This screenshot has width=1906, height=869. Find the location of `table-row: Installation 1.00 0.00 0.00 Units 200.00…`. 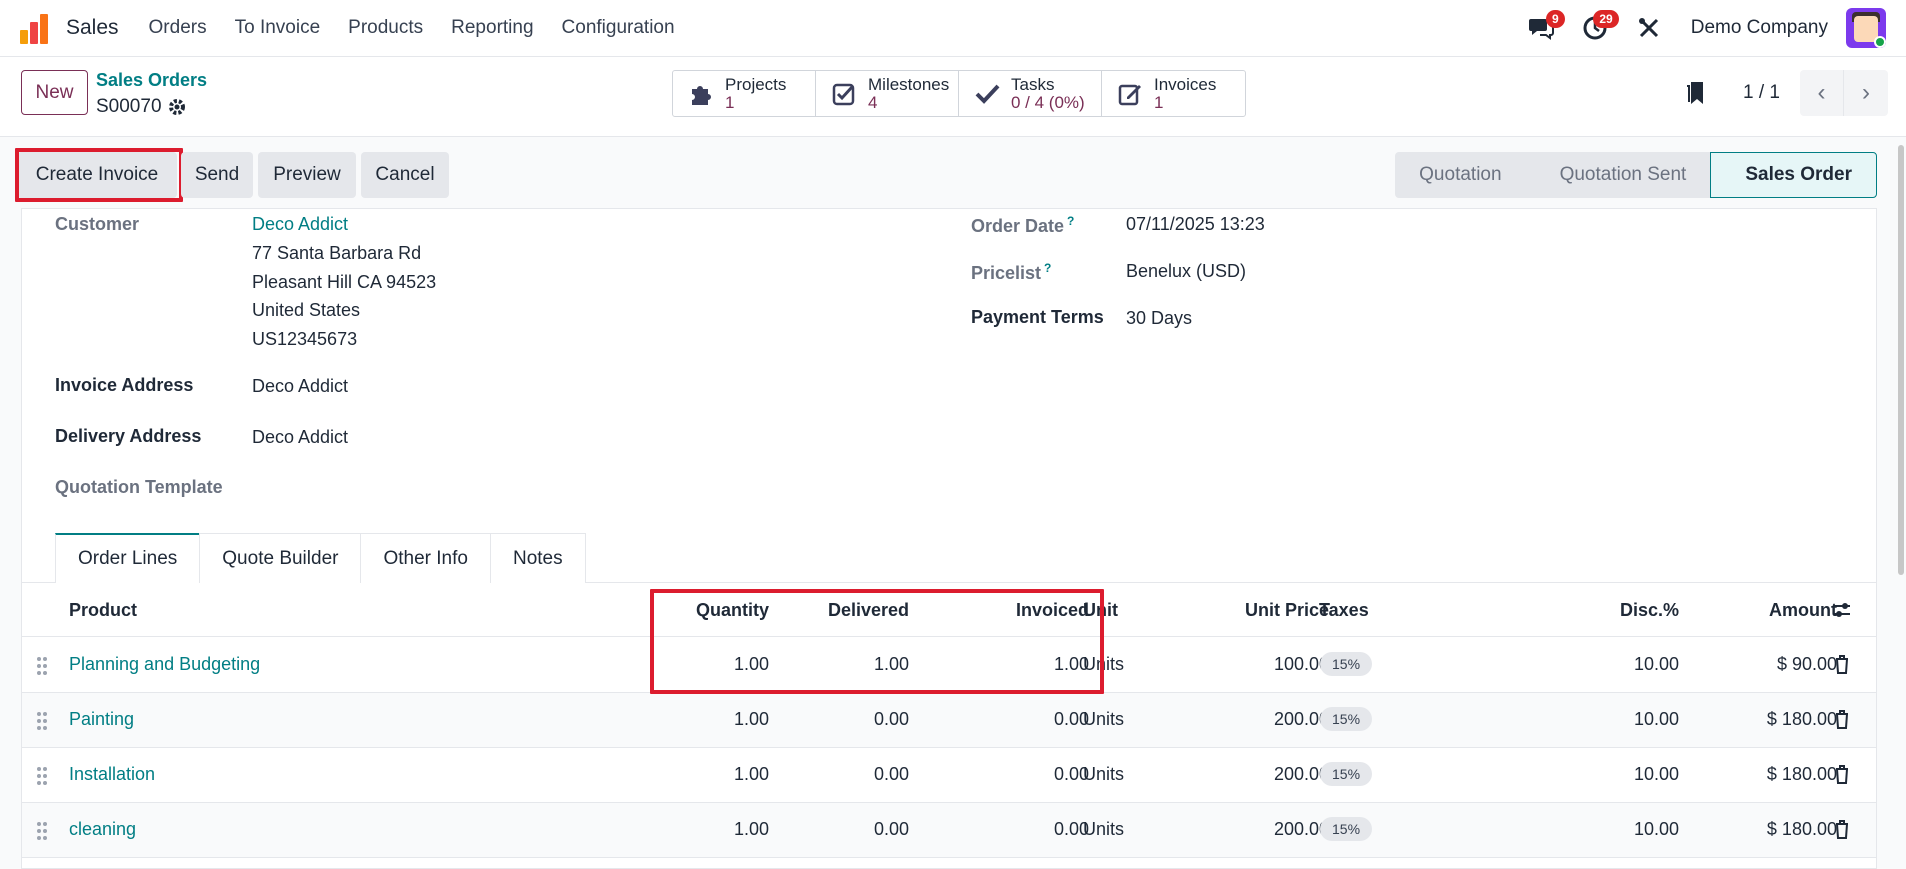

table-row: Installation 1.00 0.00 0.00 Units 200.00… is located at coordinates (949, 775).